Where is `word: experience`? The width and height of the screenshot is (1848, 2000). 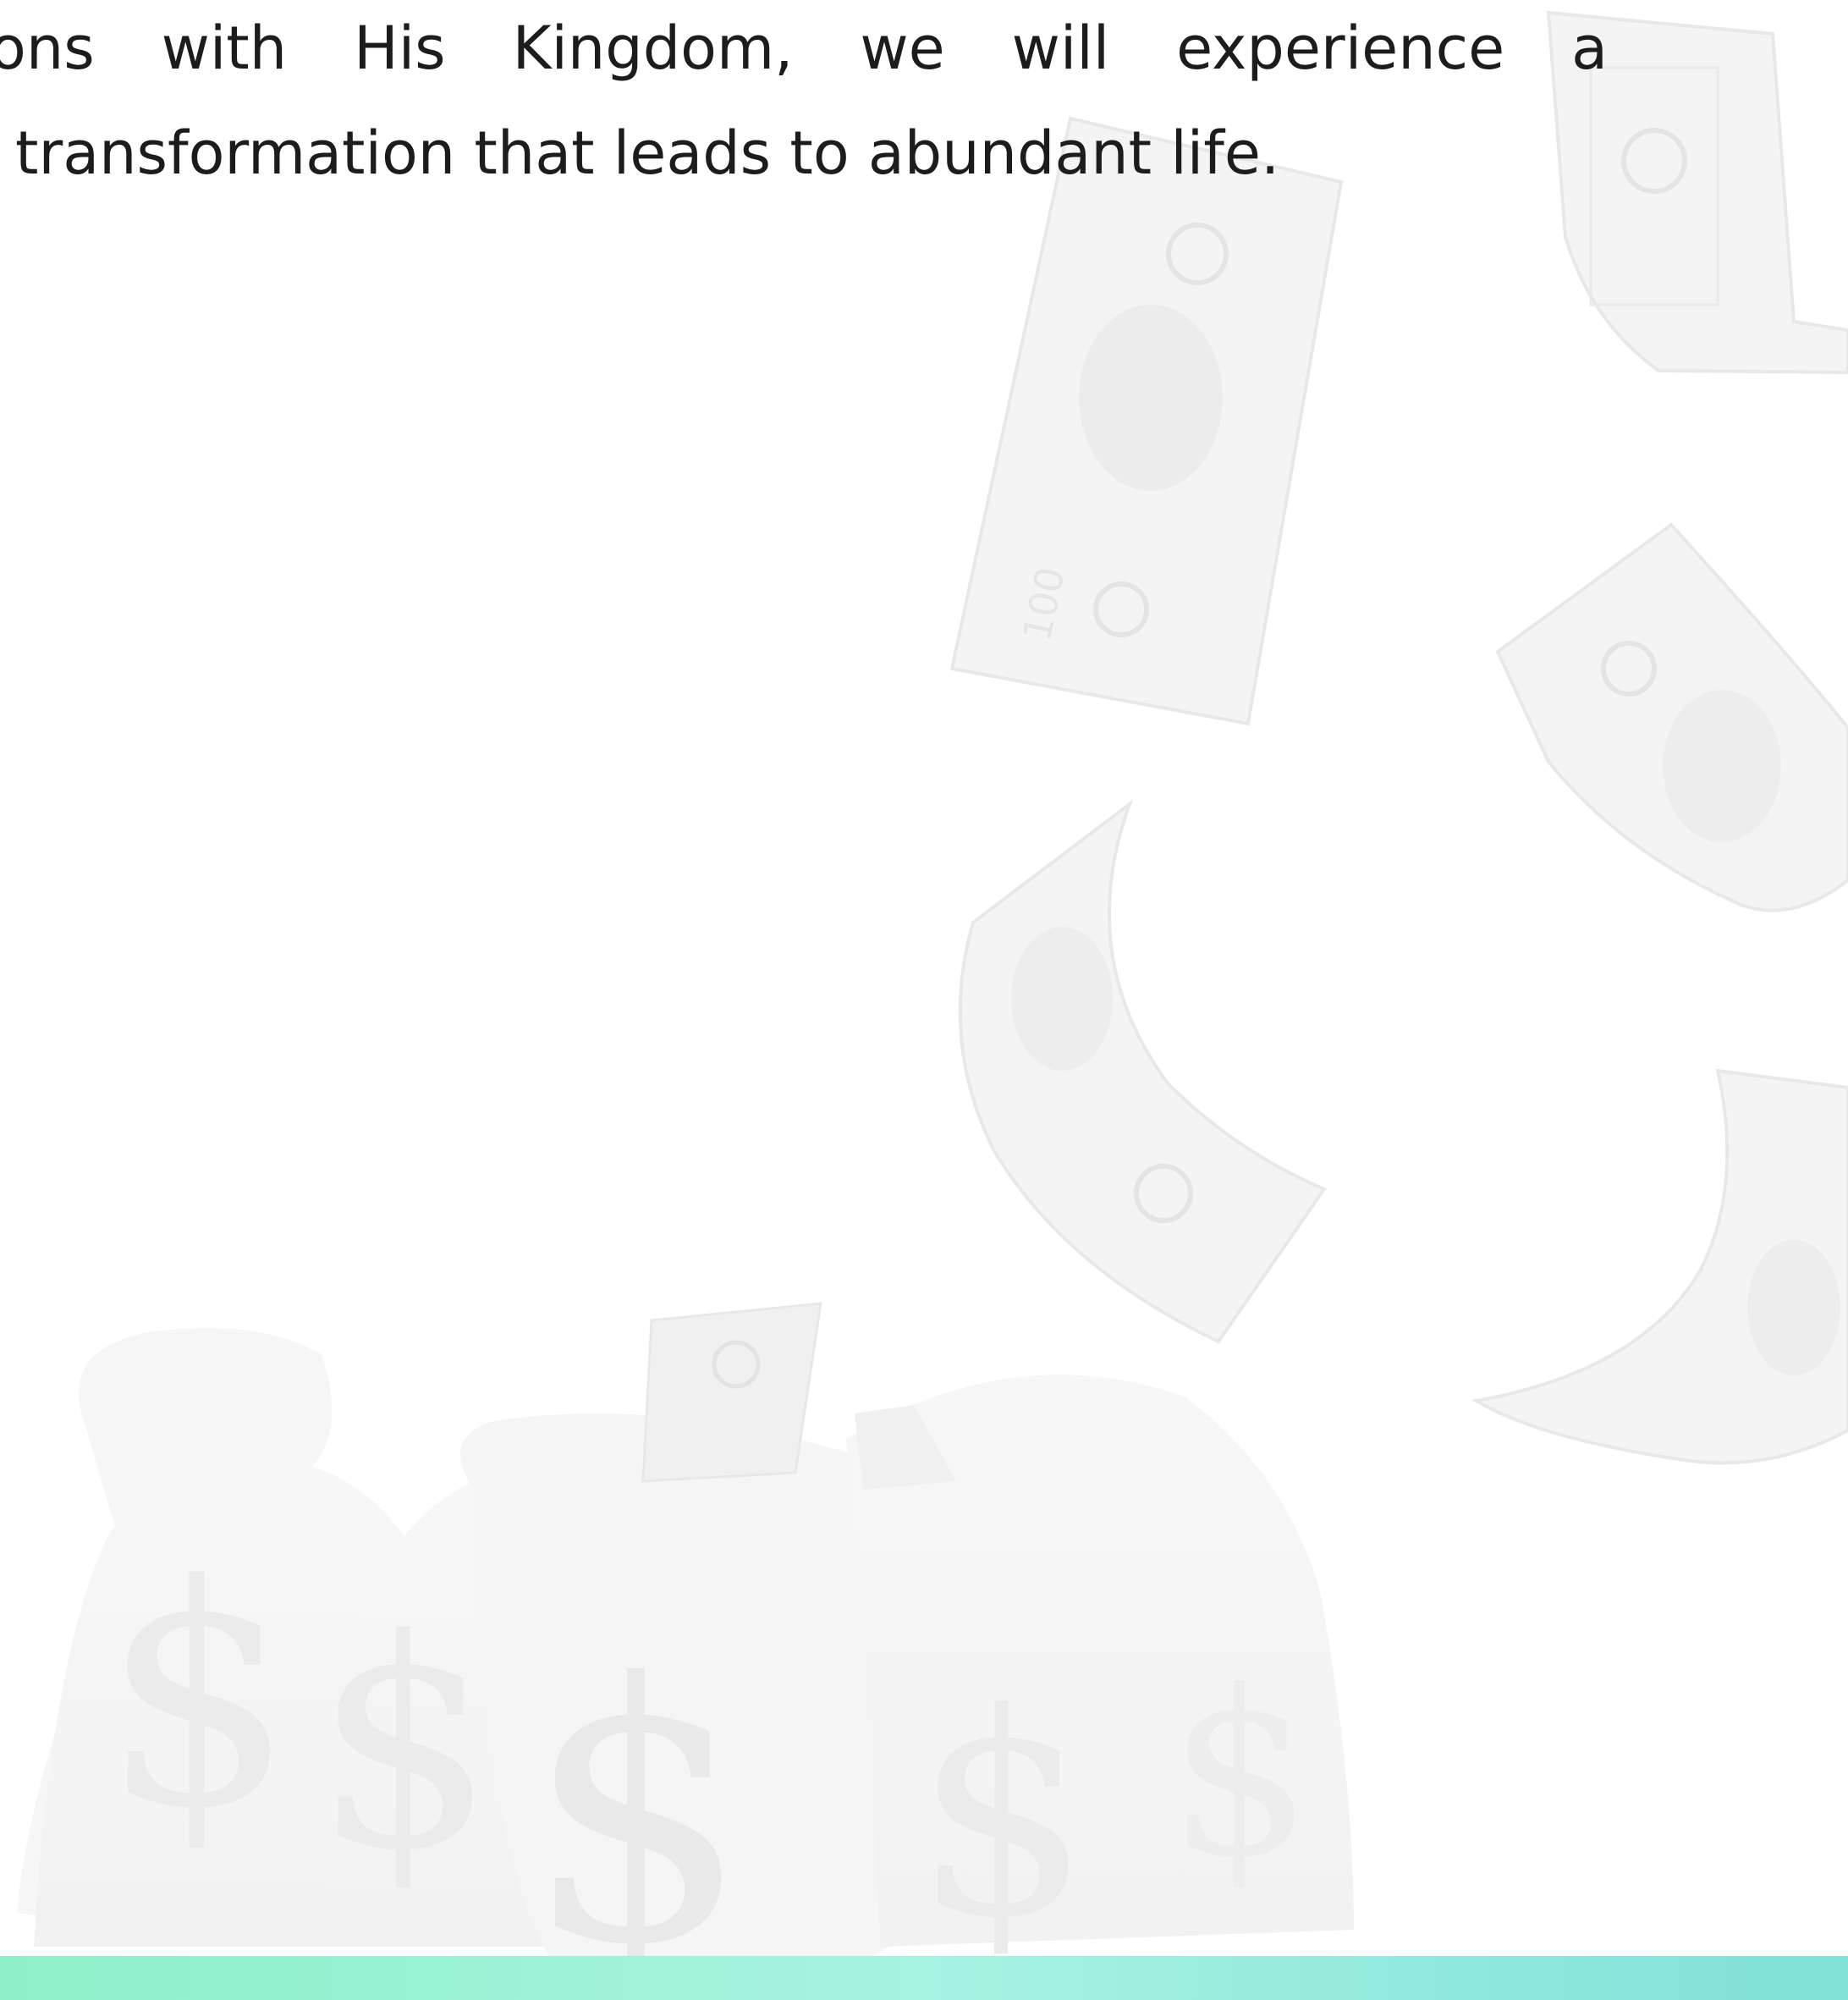
word: experience is located at coordinates (1340, 48).